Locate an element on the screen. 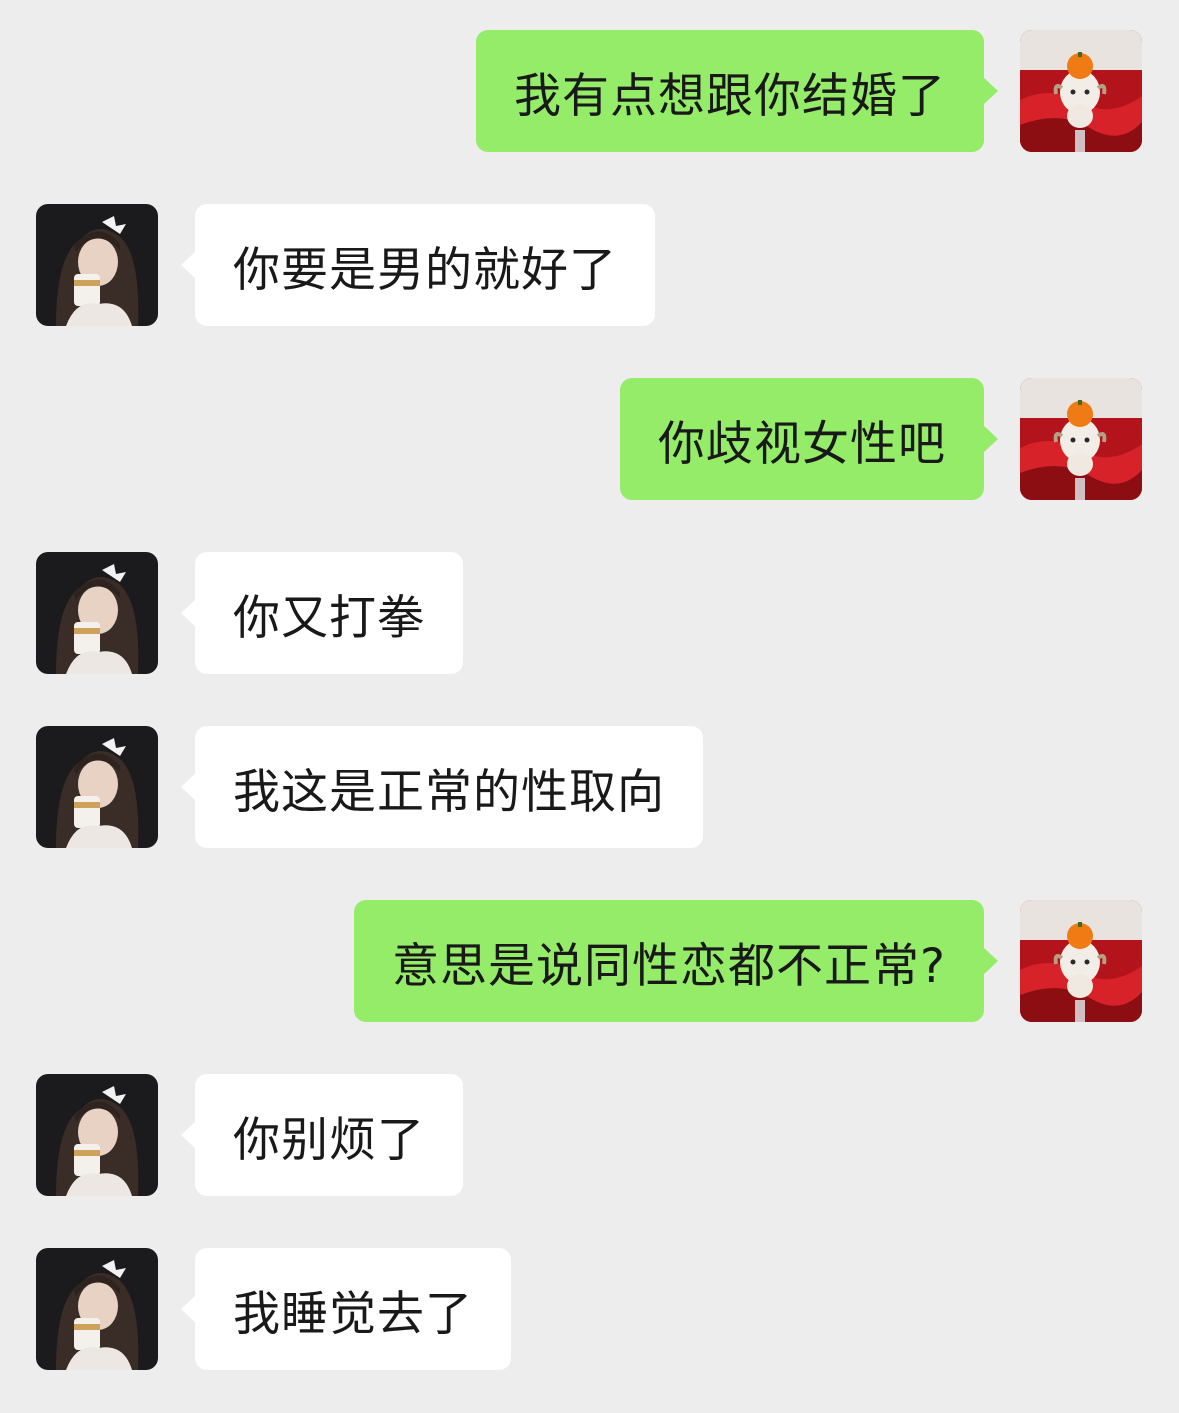 The height and width of the screenshot is (1413, 1179). sent-message-bubble: 意思是说同性恋都不正常? is located at coordinates (676, 961).